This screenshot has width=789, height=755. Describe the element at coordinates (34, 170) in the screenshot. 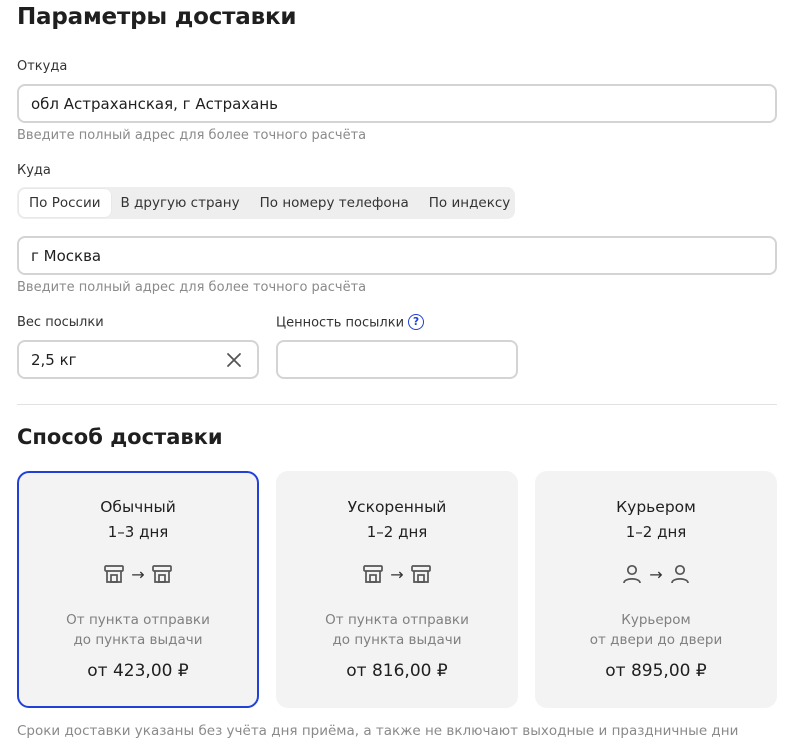

I see `to-label: Куда` at that location.